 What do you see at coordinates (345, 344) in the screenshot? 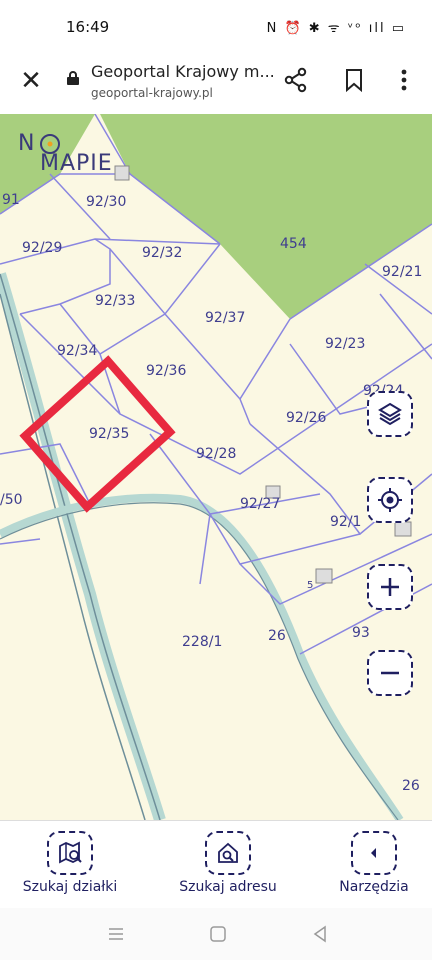
I see `parcel-label: 92/23` at bounding box center [345, 344].